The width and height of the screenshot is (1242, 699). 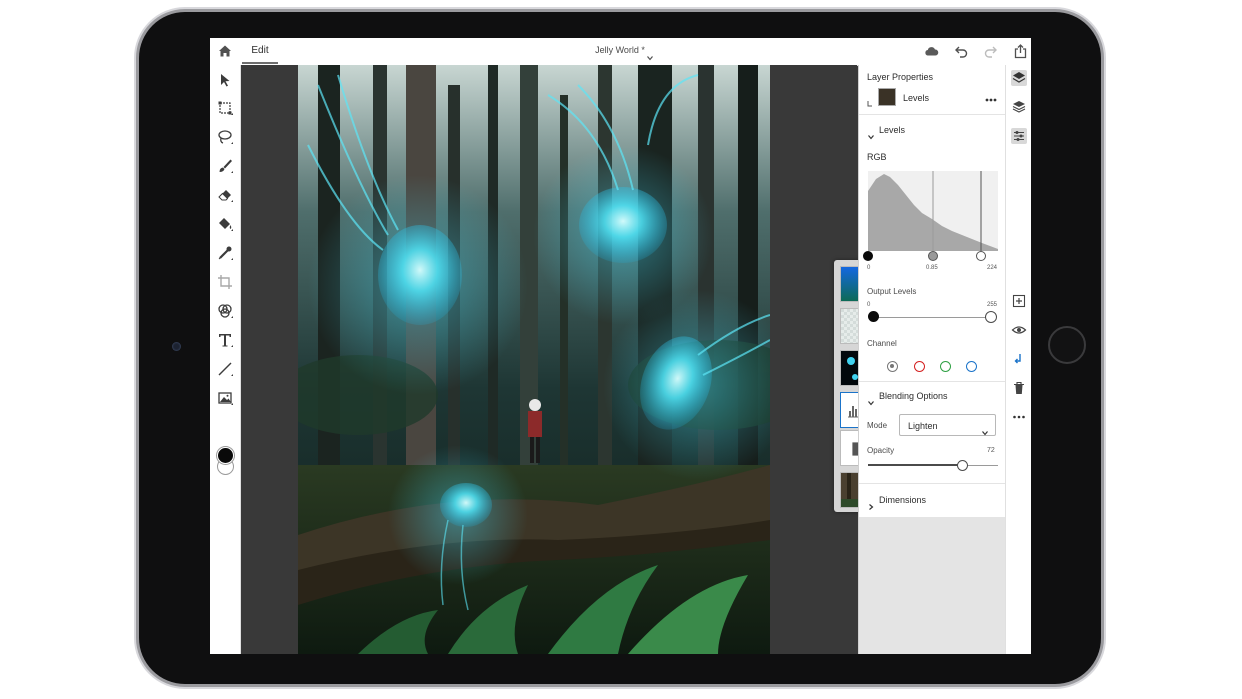 I want to click on camera-icon, so click(x=176, y=346).